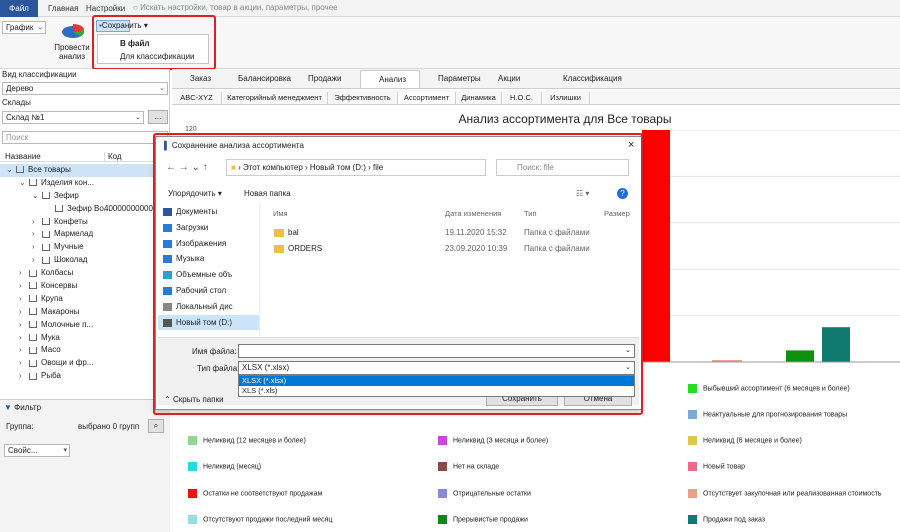  Describe the element at coordinates (85, 350) in the screenshot. I see `tree-row: › Масо` at that location.